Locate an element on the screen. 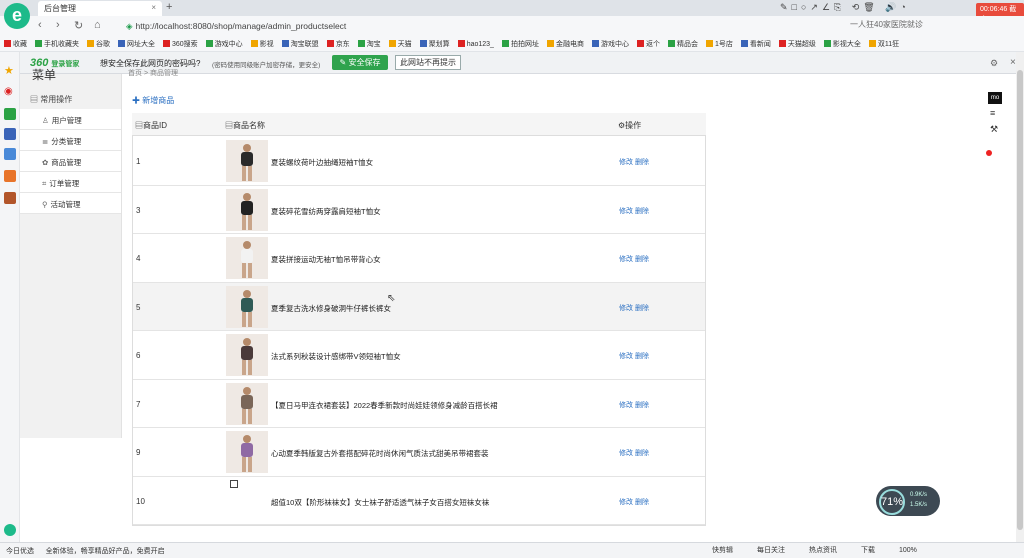 This screenshot has height=558, width=1024. wand-icon: ⚒ is located at coordinates (994, 129).